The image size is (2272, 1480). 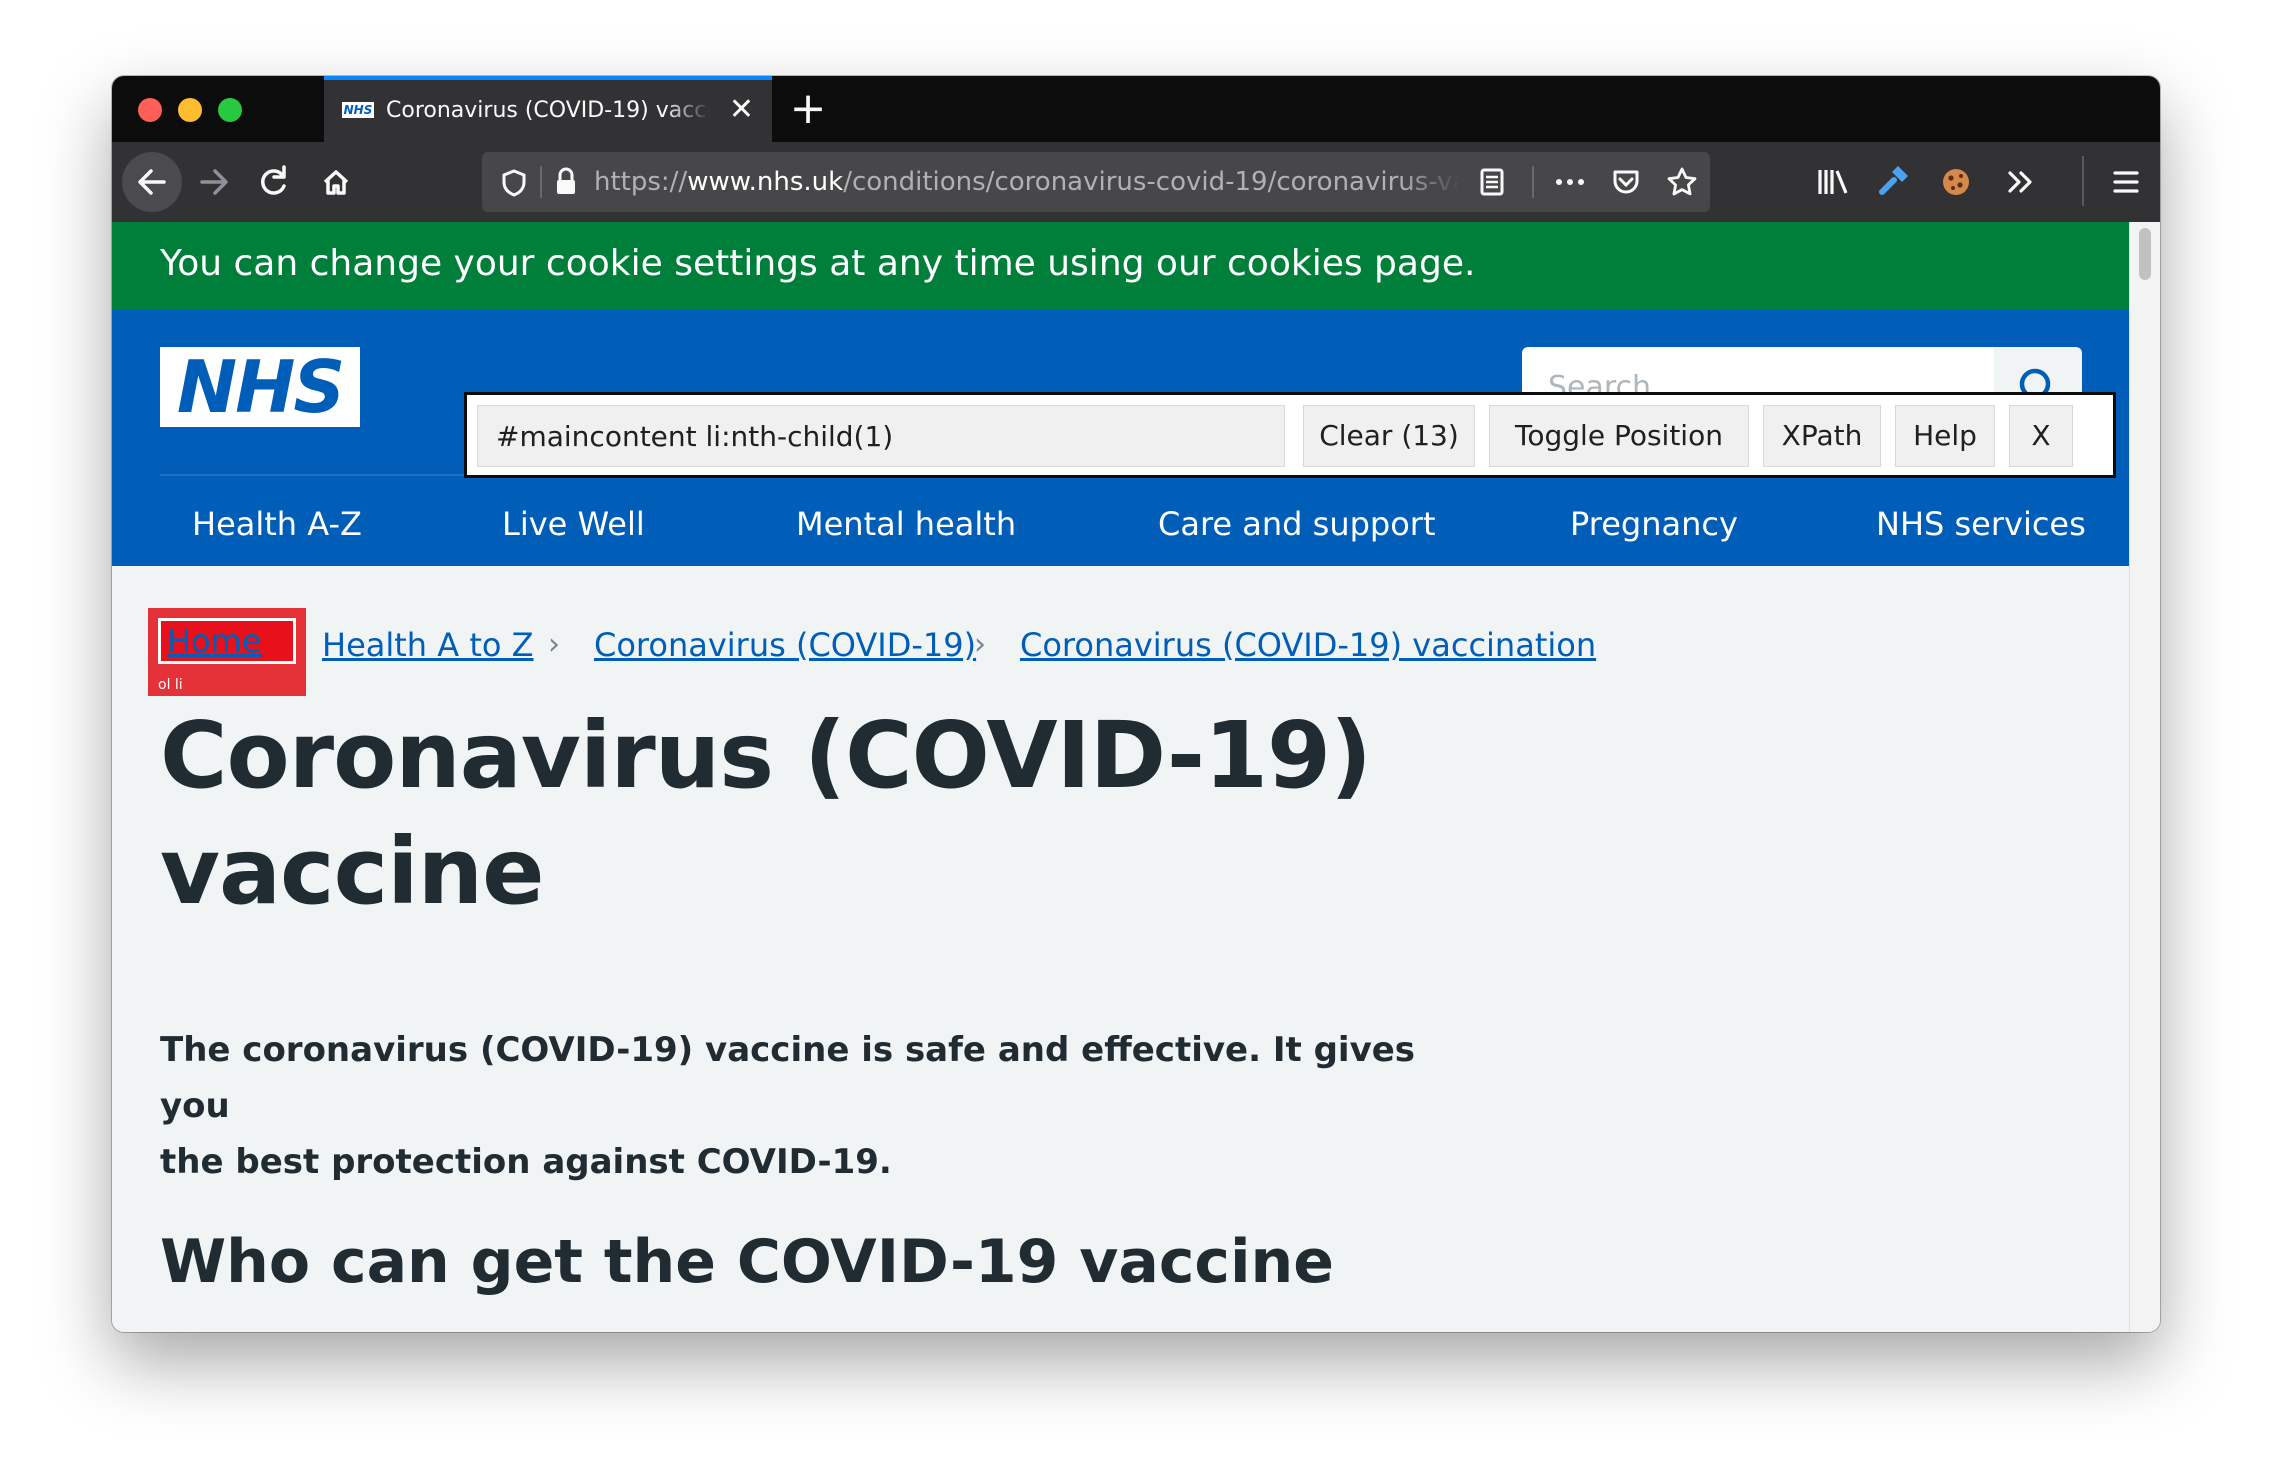 What do you see at coordinates (1136, 109) in the screenshot?
I see `tab-strip: NHS Coronavirus (COVID-19) vaccine ✕ +` at bounding box center [1136, 109].